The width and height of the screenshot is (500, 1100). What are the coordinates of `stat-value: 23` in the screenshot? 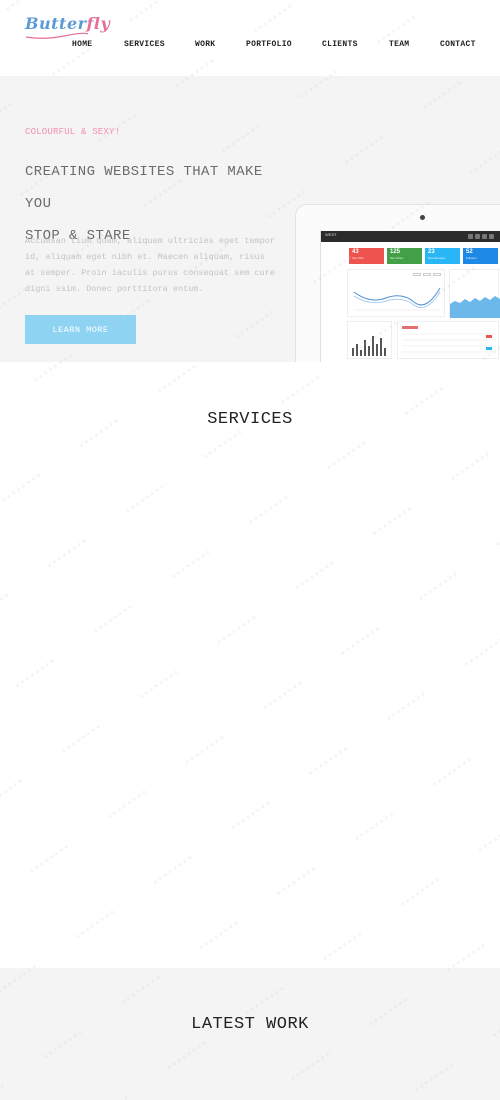 It's located at (431, 252).